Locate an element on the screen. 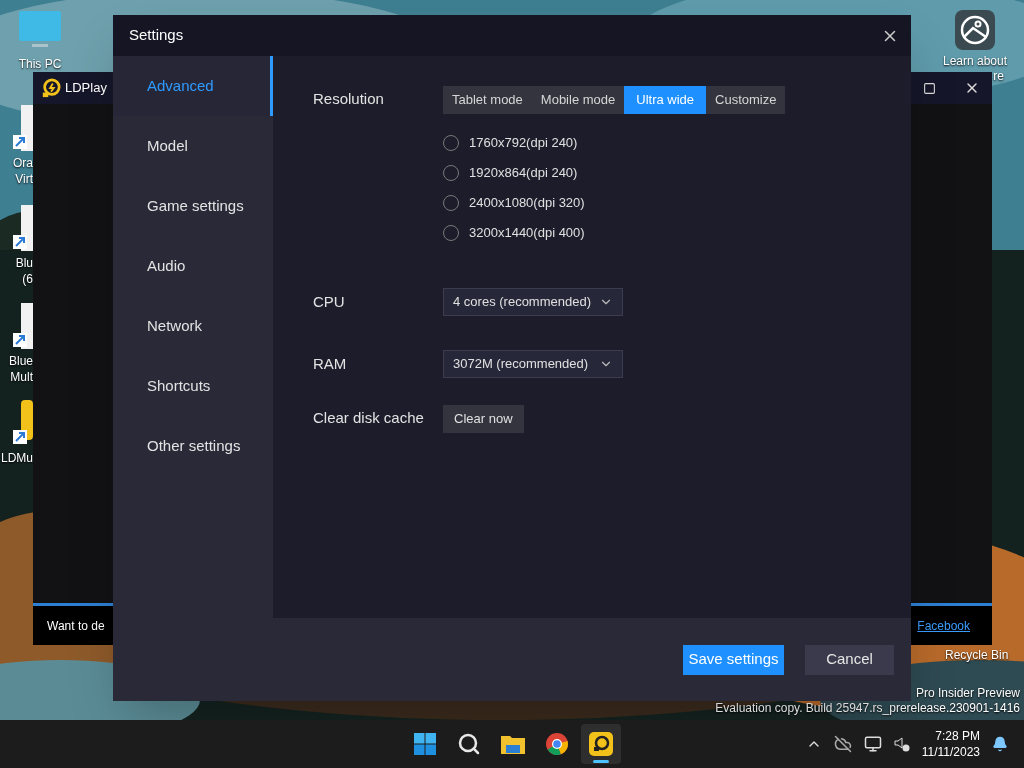  sidebar-item: Other settings is located at coordinates (193, 446).